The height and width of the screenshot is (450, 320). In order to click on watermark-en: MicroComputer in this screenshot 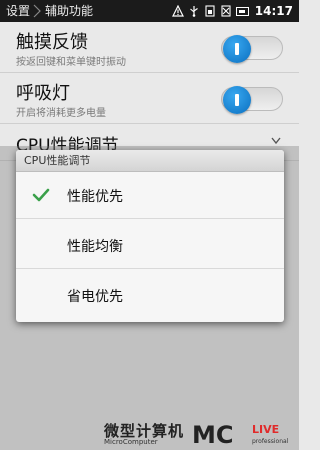, I will do `click(131, 442)`.